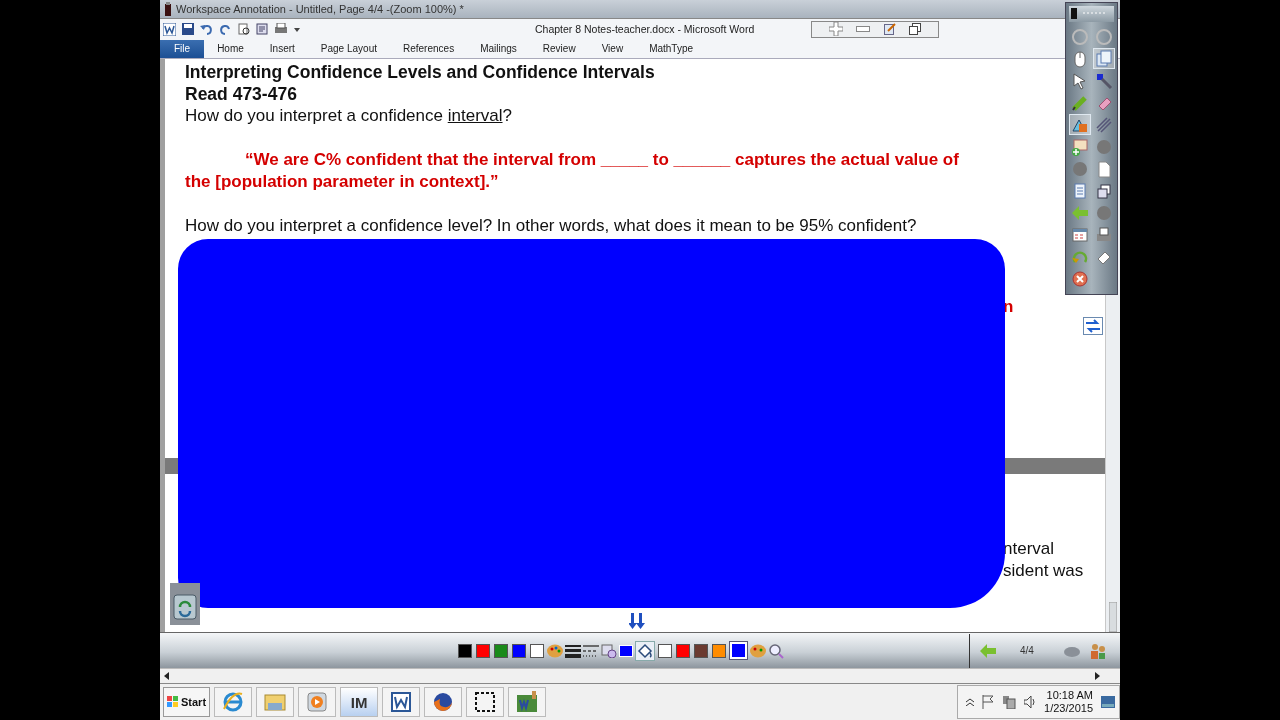  What do you see at coordinates (348, 115) in the screenshot?
I see `question-text: How do you interpret a confidence interval?` at bounding box center [348, 115].